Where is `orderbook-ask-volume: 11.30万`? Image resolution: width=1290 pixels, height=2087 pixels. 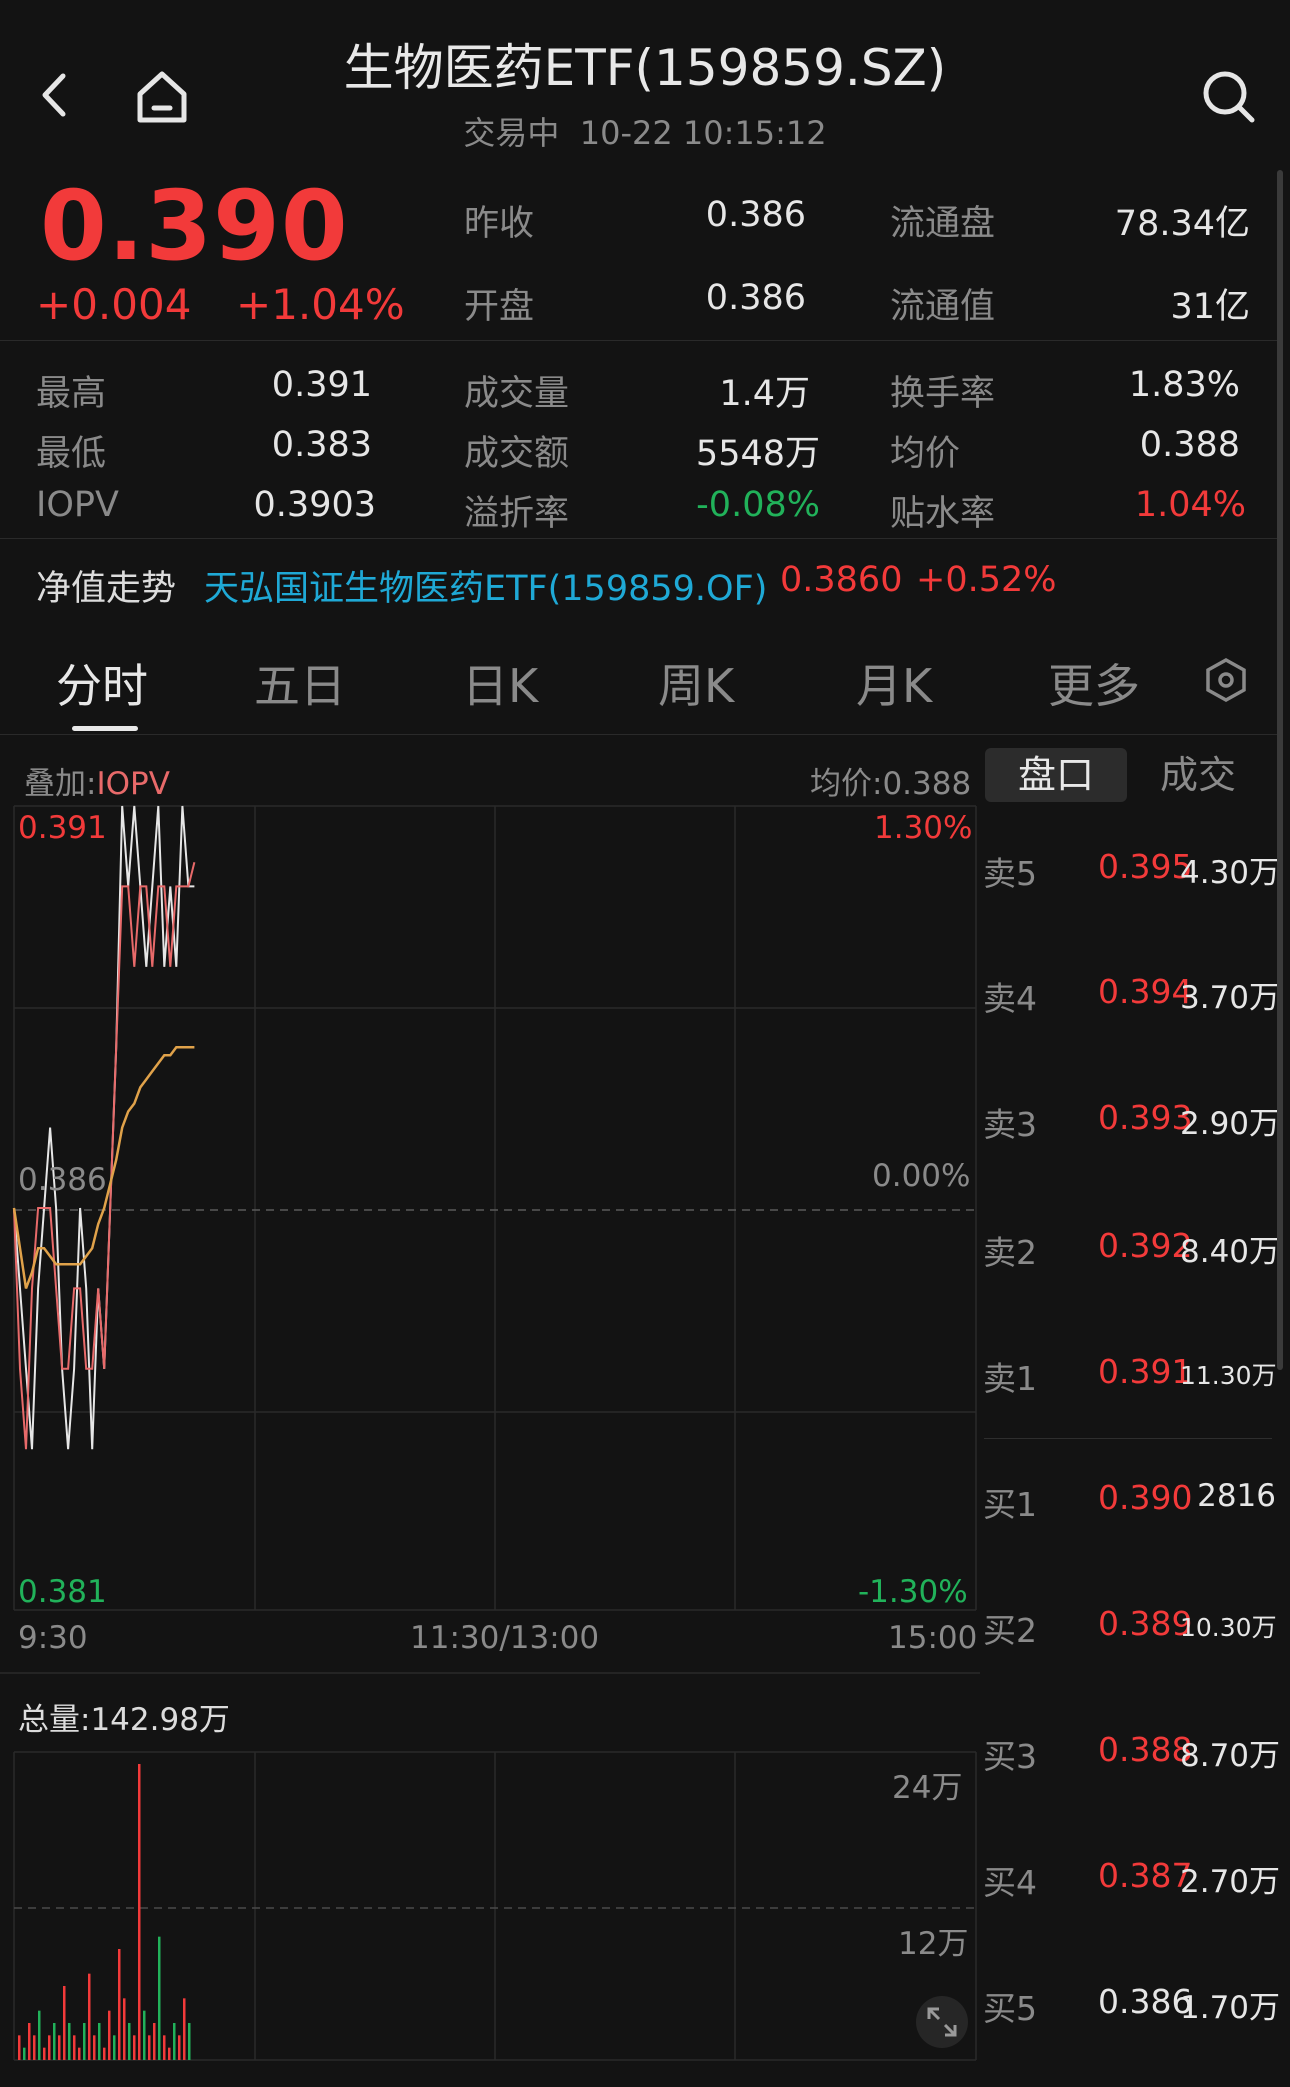
orderbook-ask-volume: 11.30万 is located at coordinates (1228, 1375).